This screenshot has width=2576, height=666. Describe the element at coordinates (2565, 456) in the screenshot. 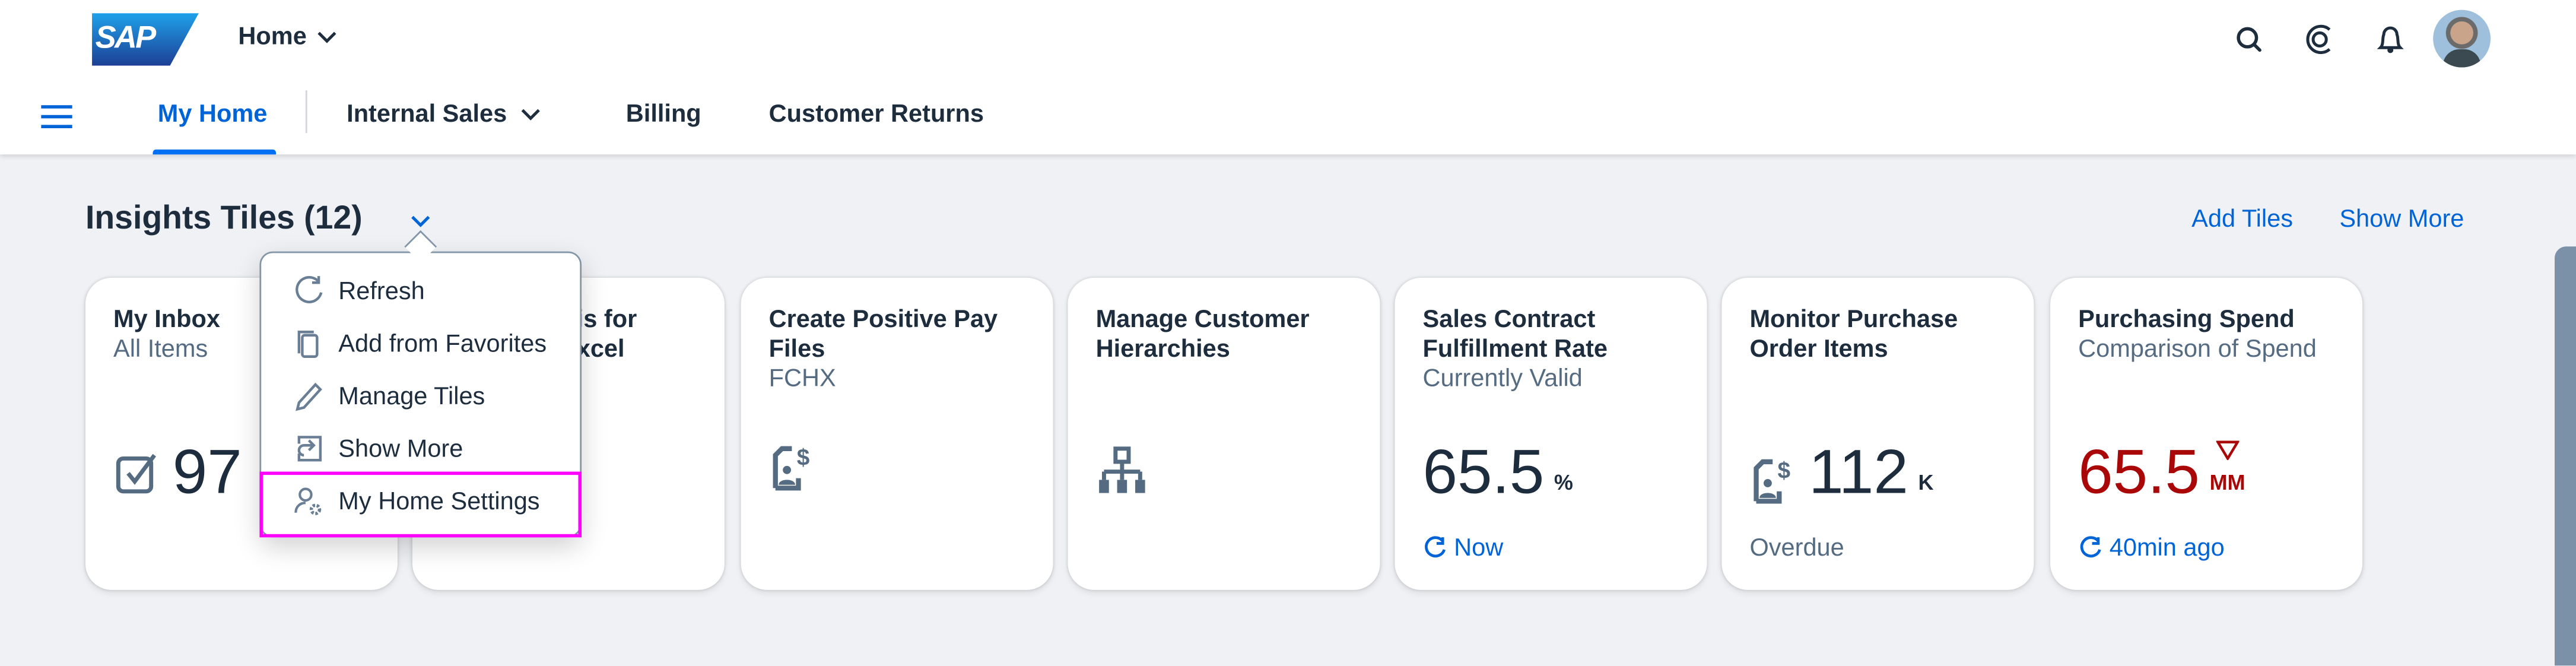

I see `scrollbar` at that location.